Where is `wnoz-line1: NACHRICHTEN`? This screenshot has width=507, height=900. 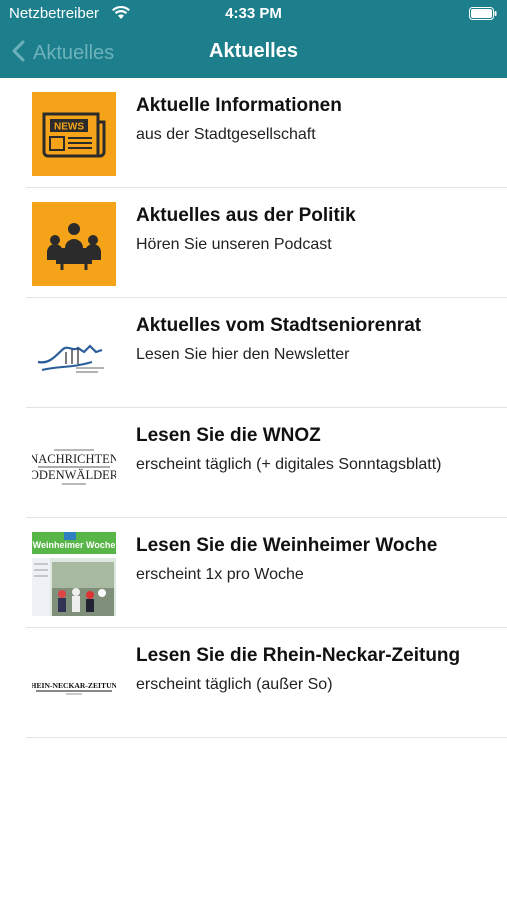 wnoz-line1: NACHRICHTEN is located at coordinates (74, 459).